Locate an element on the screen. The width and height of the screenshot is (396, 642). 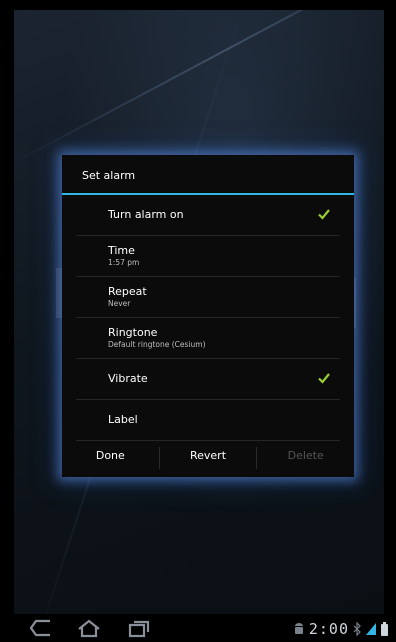
revert-button: Revert is located at coordinates (208, 458).